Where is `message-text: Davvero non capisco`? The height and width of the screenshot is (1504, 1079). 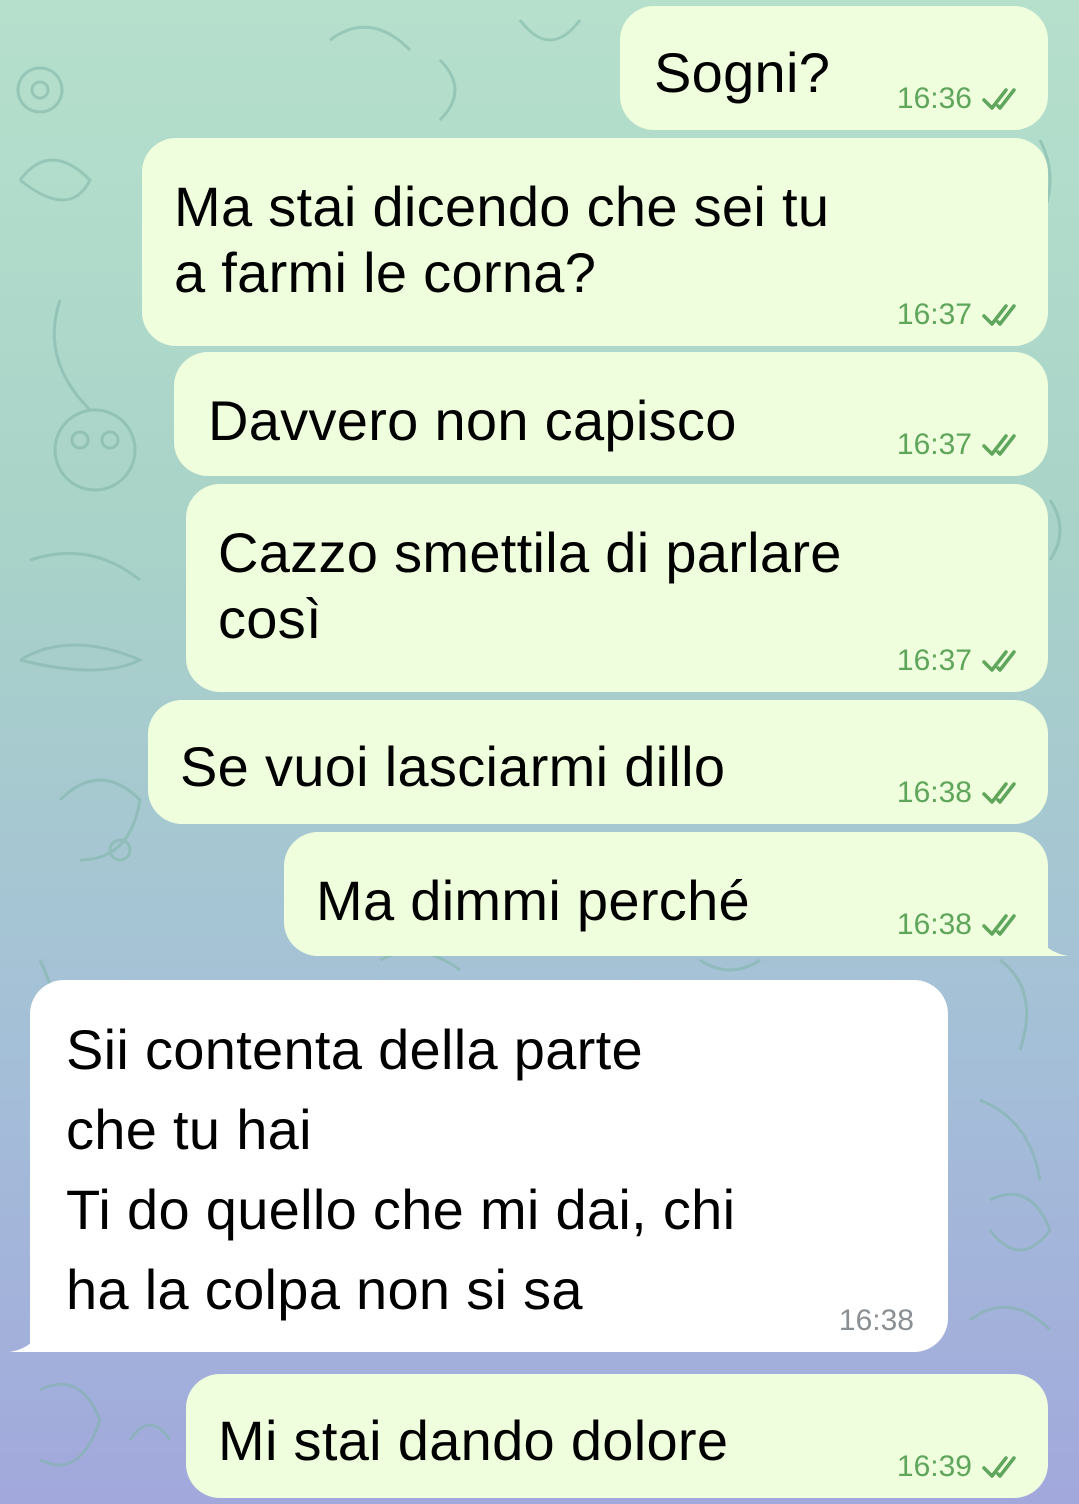 message-text: Davvero non capisco is located at coordinates (472, 420).